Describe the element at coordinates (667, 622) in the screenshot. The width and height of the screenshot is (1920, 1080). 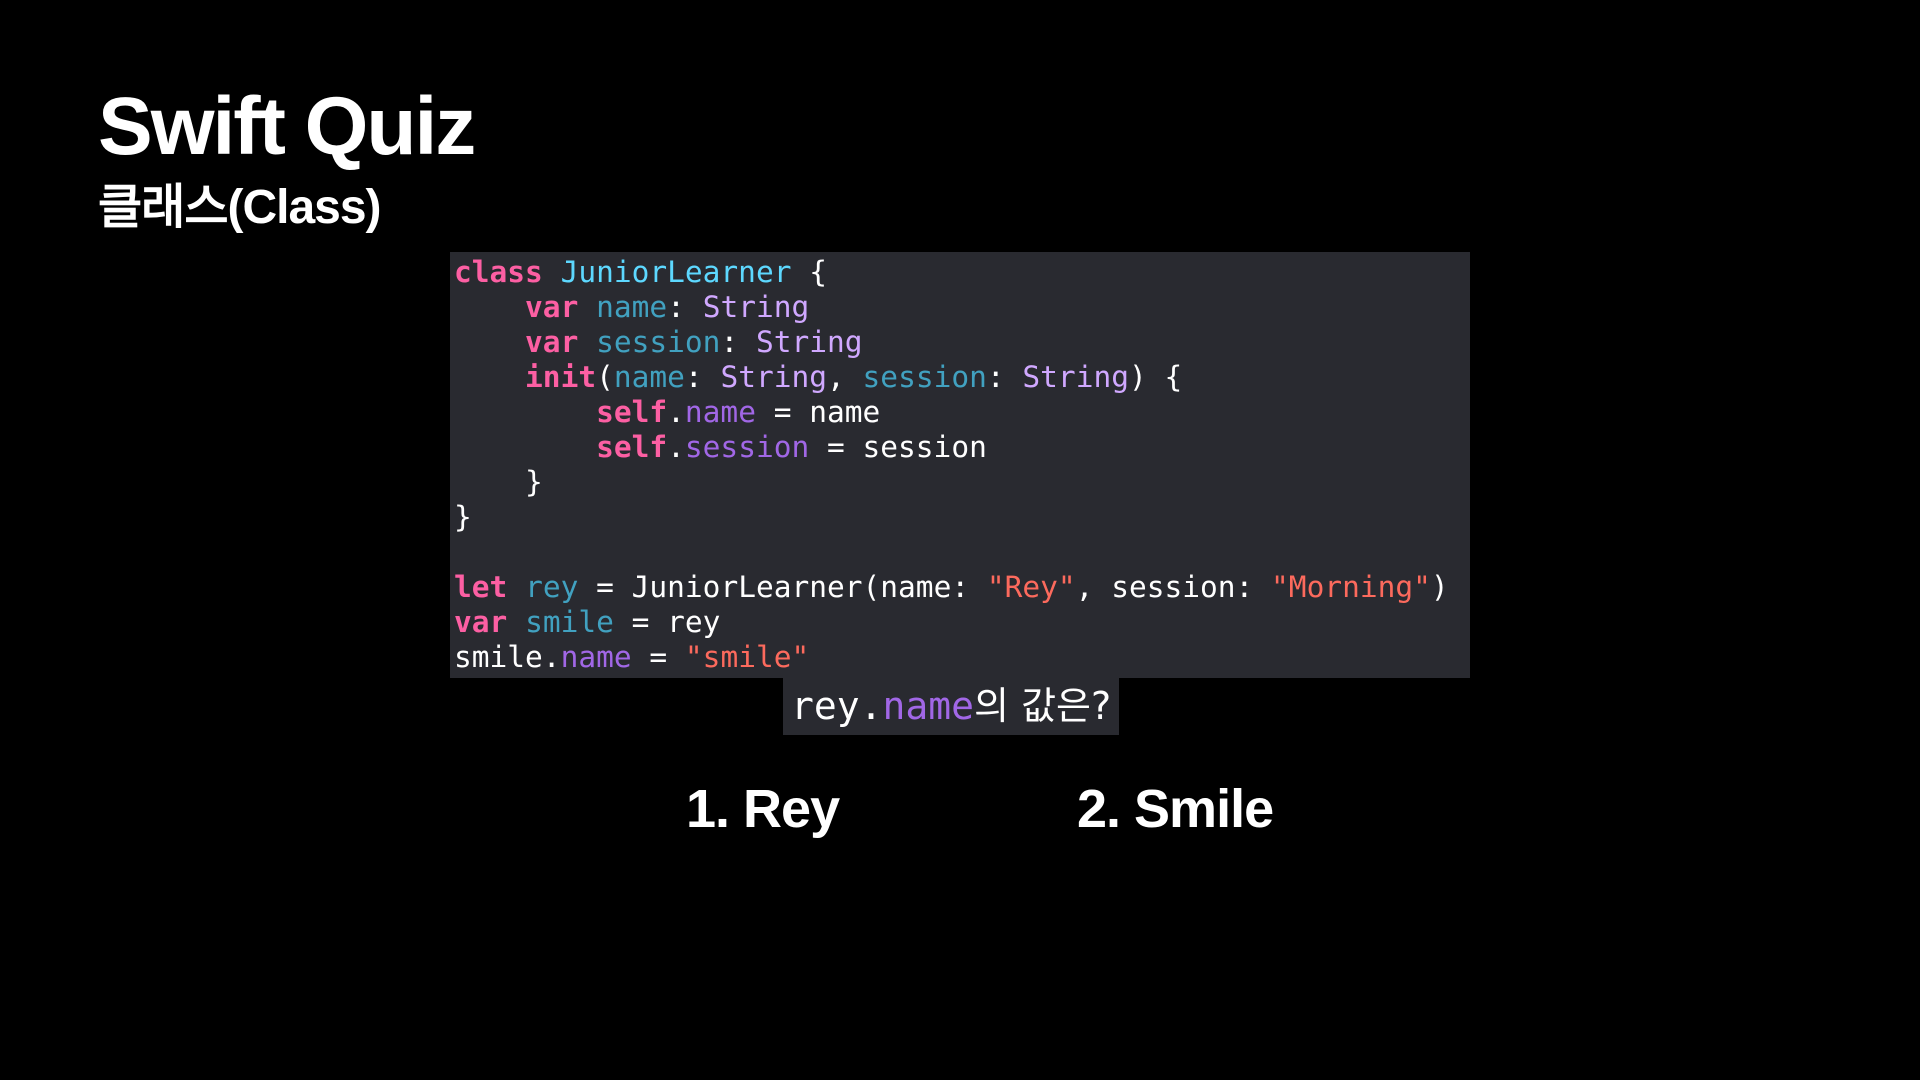
I see `code-token: = rey` at that location.